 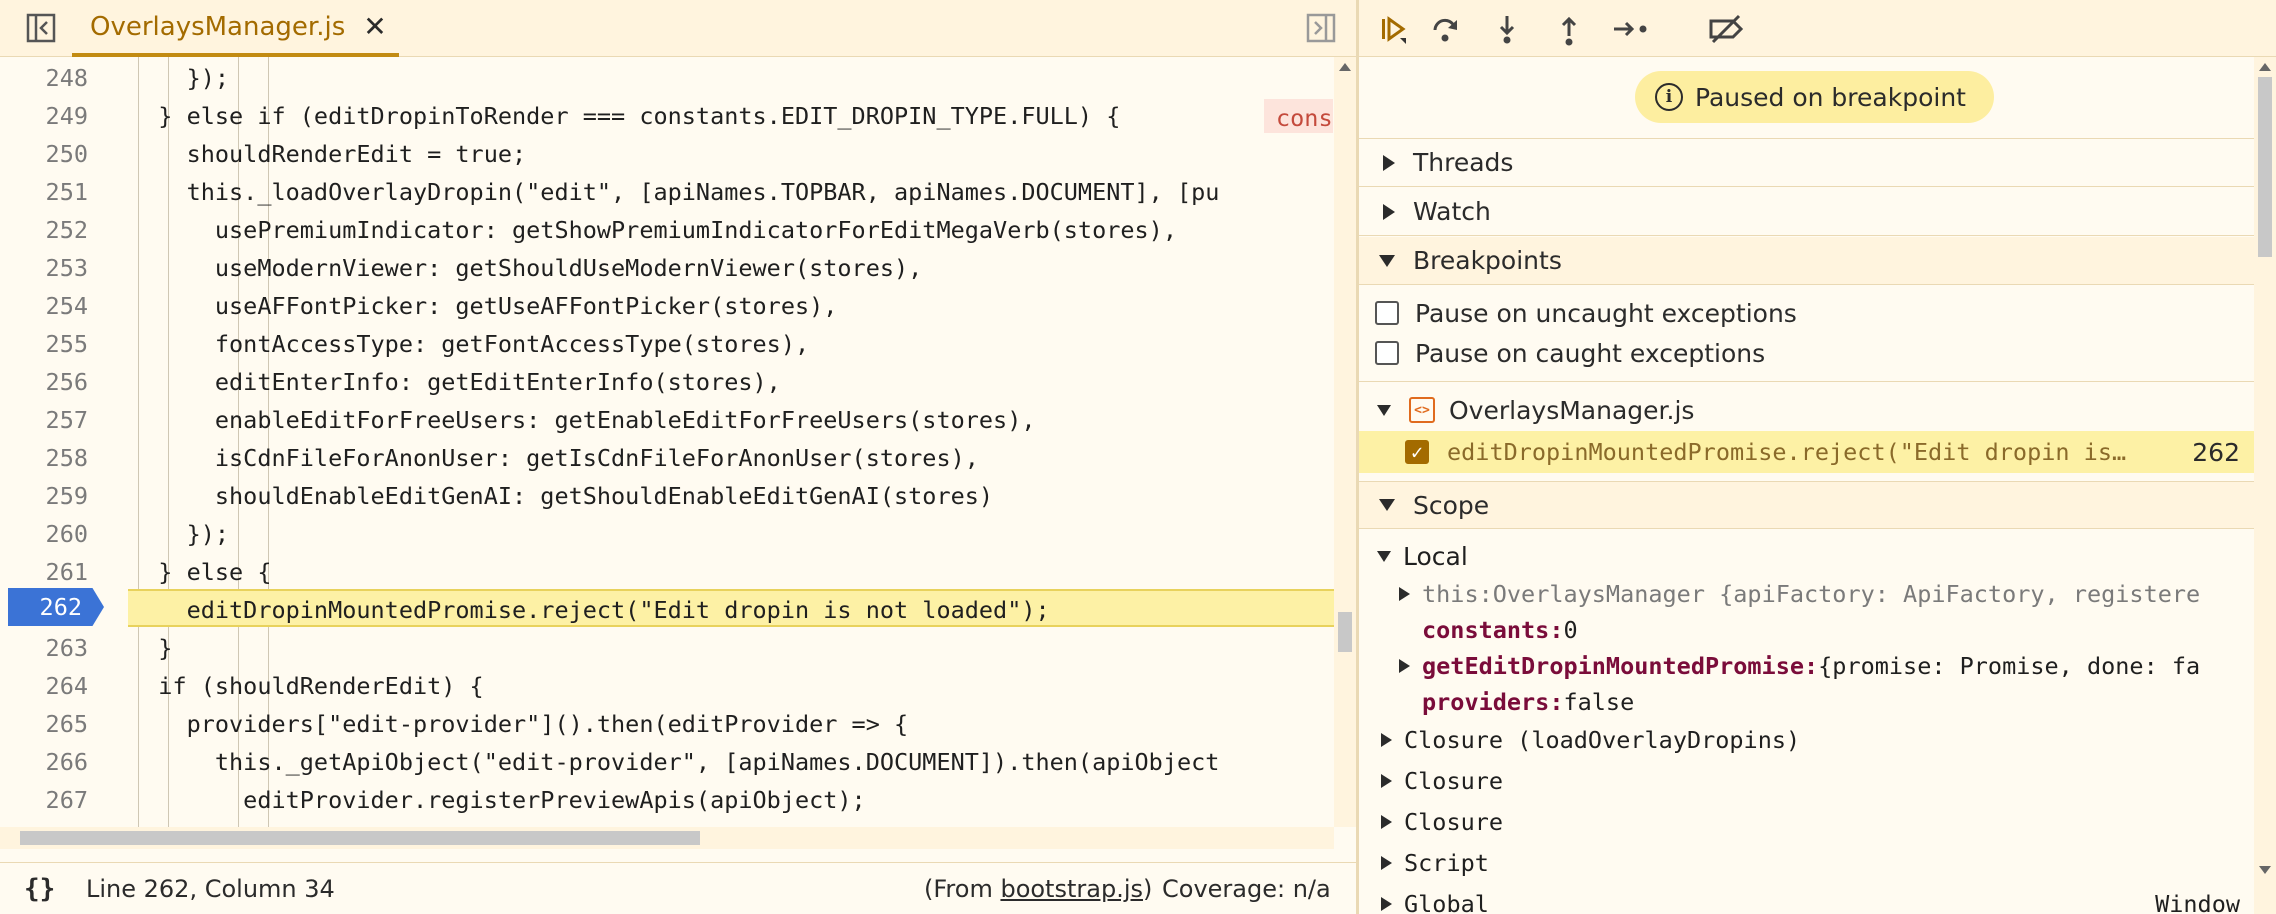 I want to click on line-code: editEnterInfo: getEditEnterInfo(stores),, so click(x=455, y=382).